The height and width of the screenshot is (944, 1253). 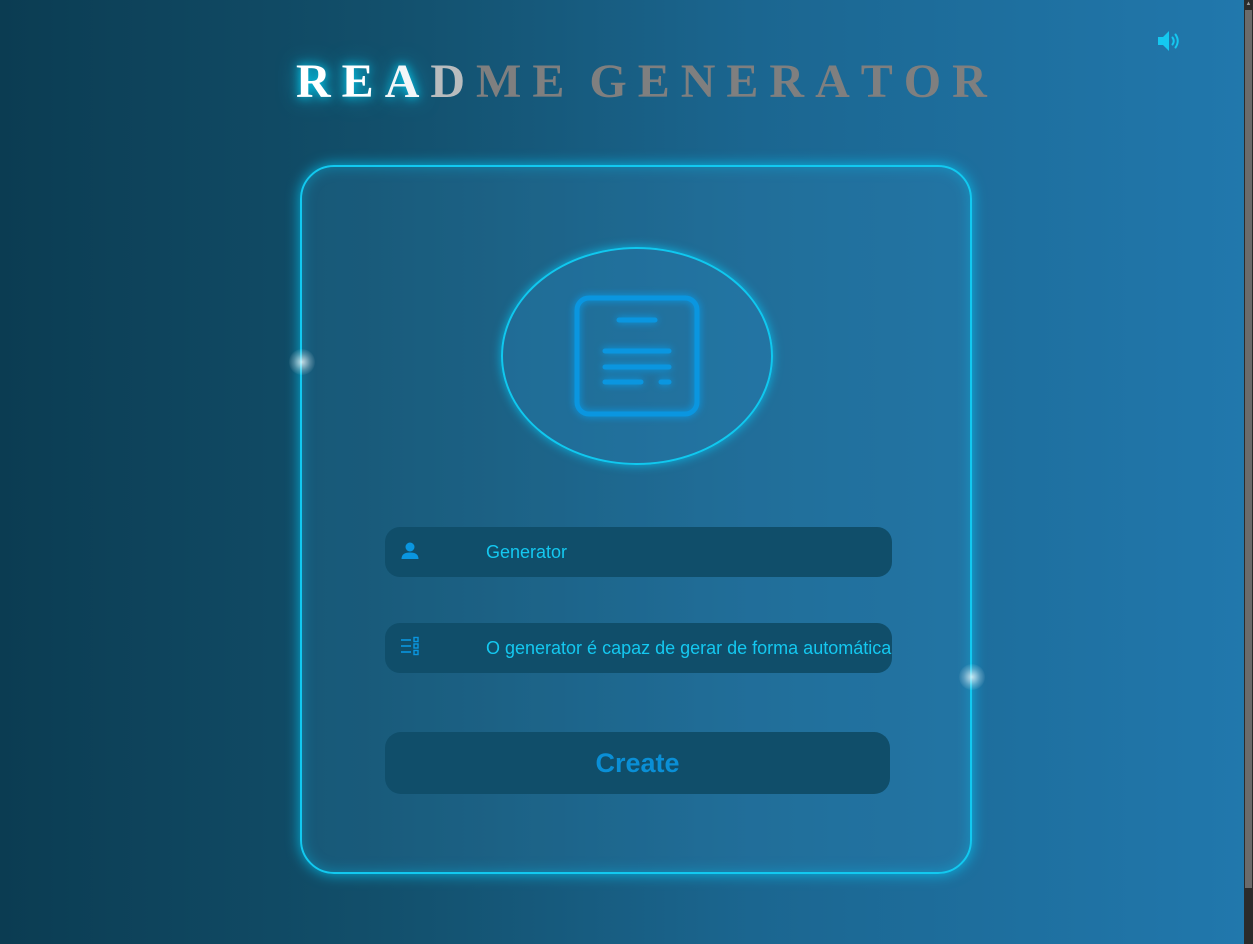 What do you see at coordinates (410, 550) in the screenshot?
I see `user-icon` at bounding box center [410, 550].